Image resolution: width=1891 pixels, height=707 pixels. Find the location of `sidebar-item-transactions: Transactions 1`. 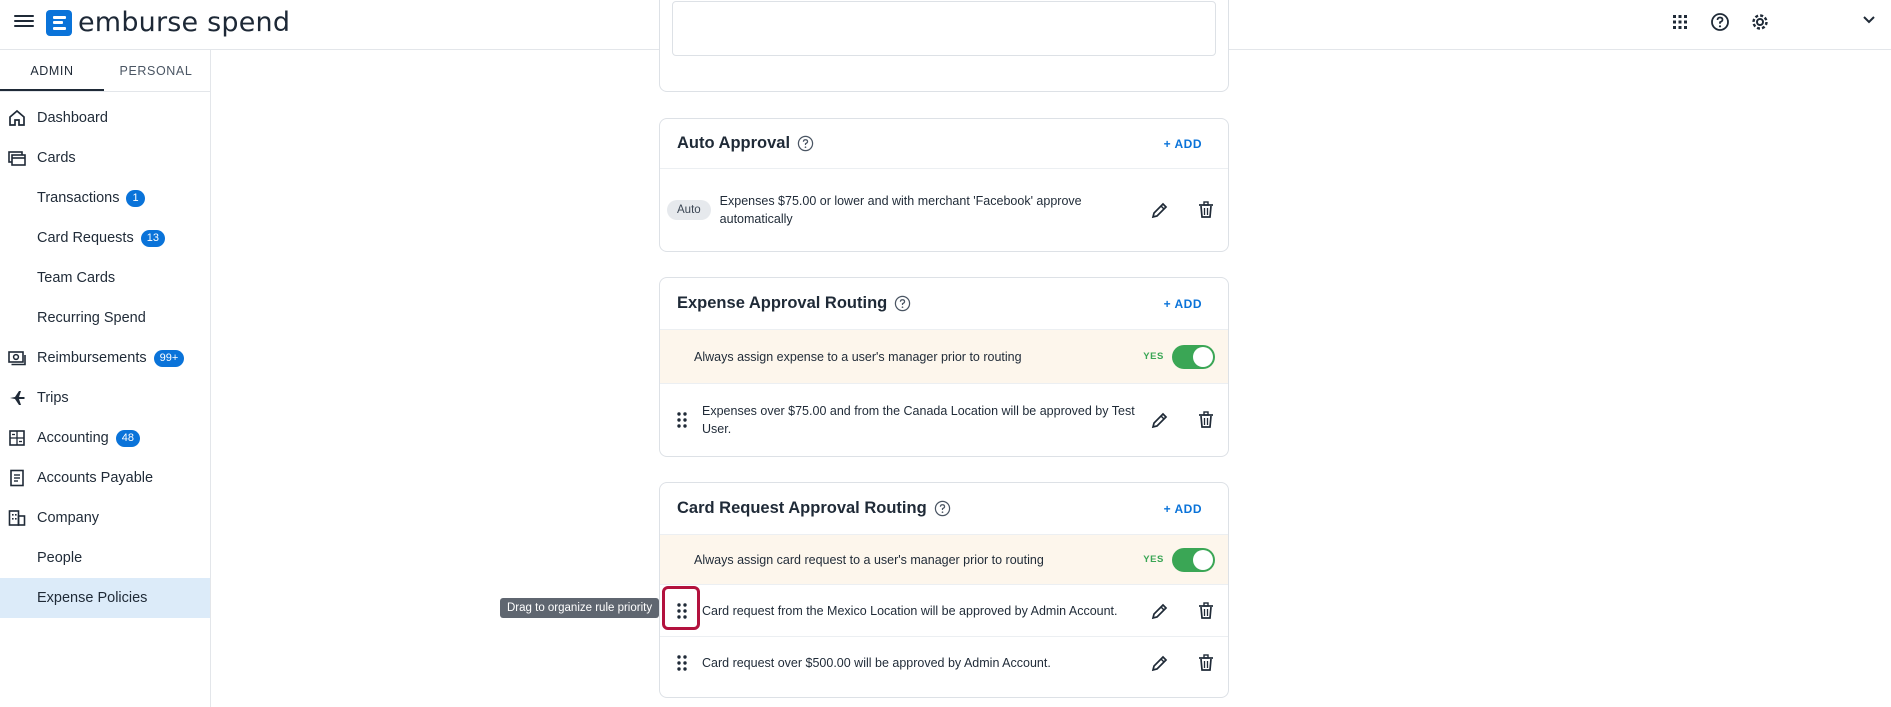

sidebar-item-transactions: Transactions 1 is located at coordinates (105, 198).